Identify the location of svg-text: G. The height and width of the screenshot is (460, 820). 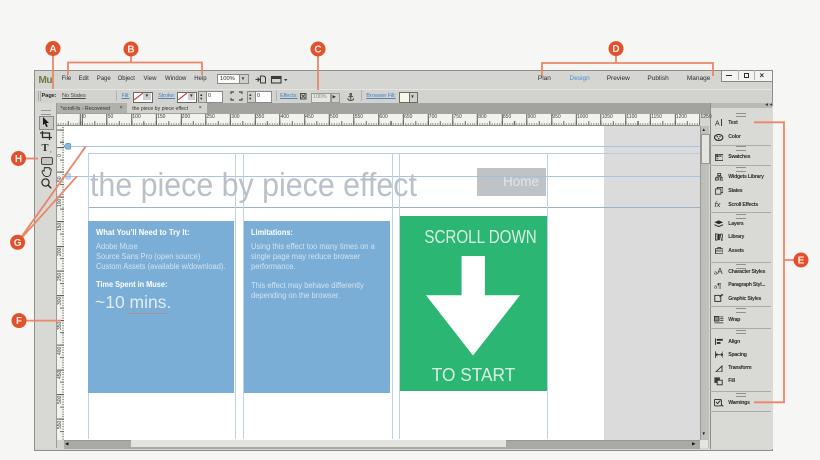
(18, 243).